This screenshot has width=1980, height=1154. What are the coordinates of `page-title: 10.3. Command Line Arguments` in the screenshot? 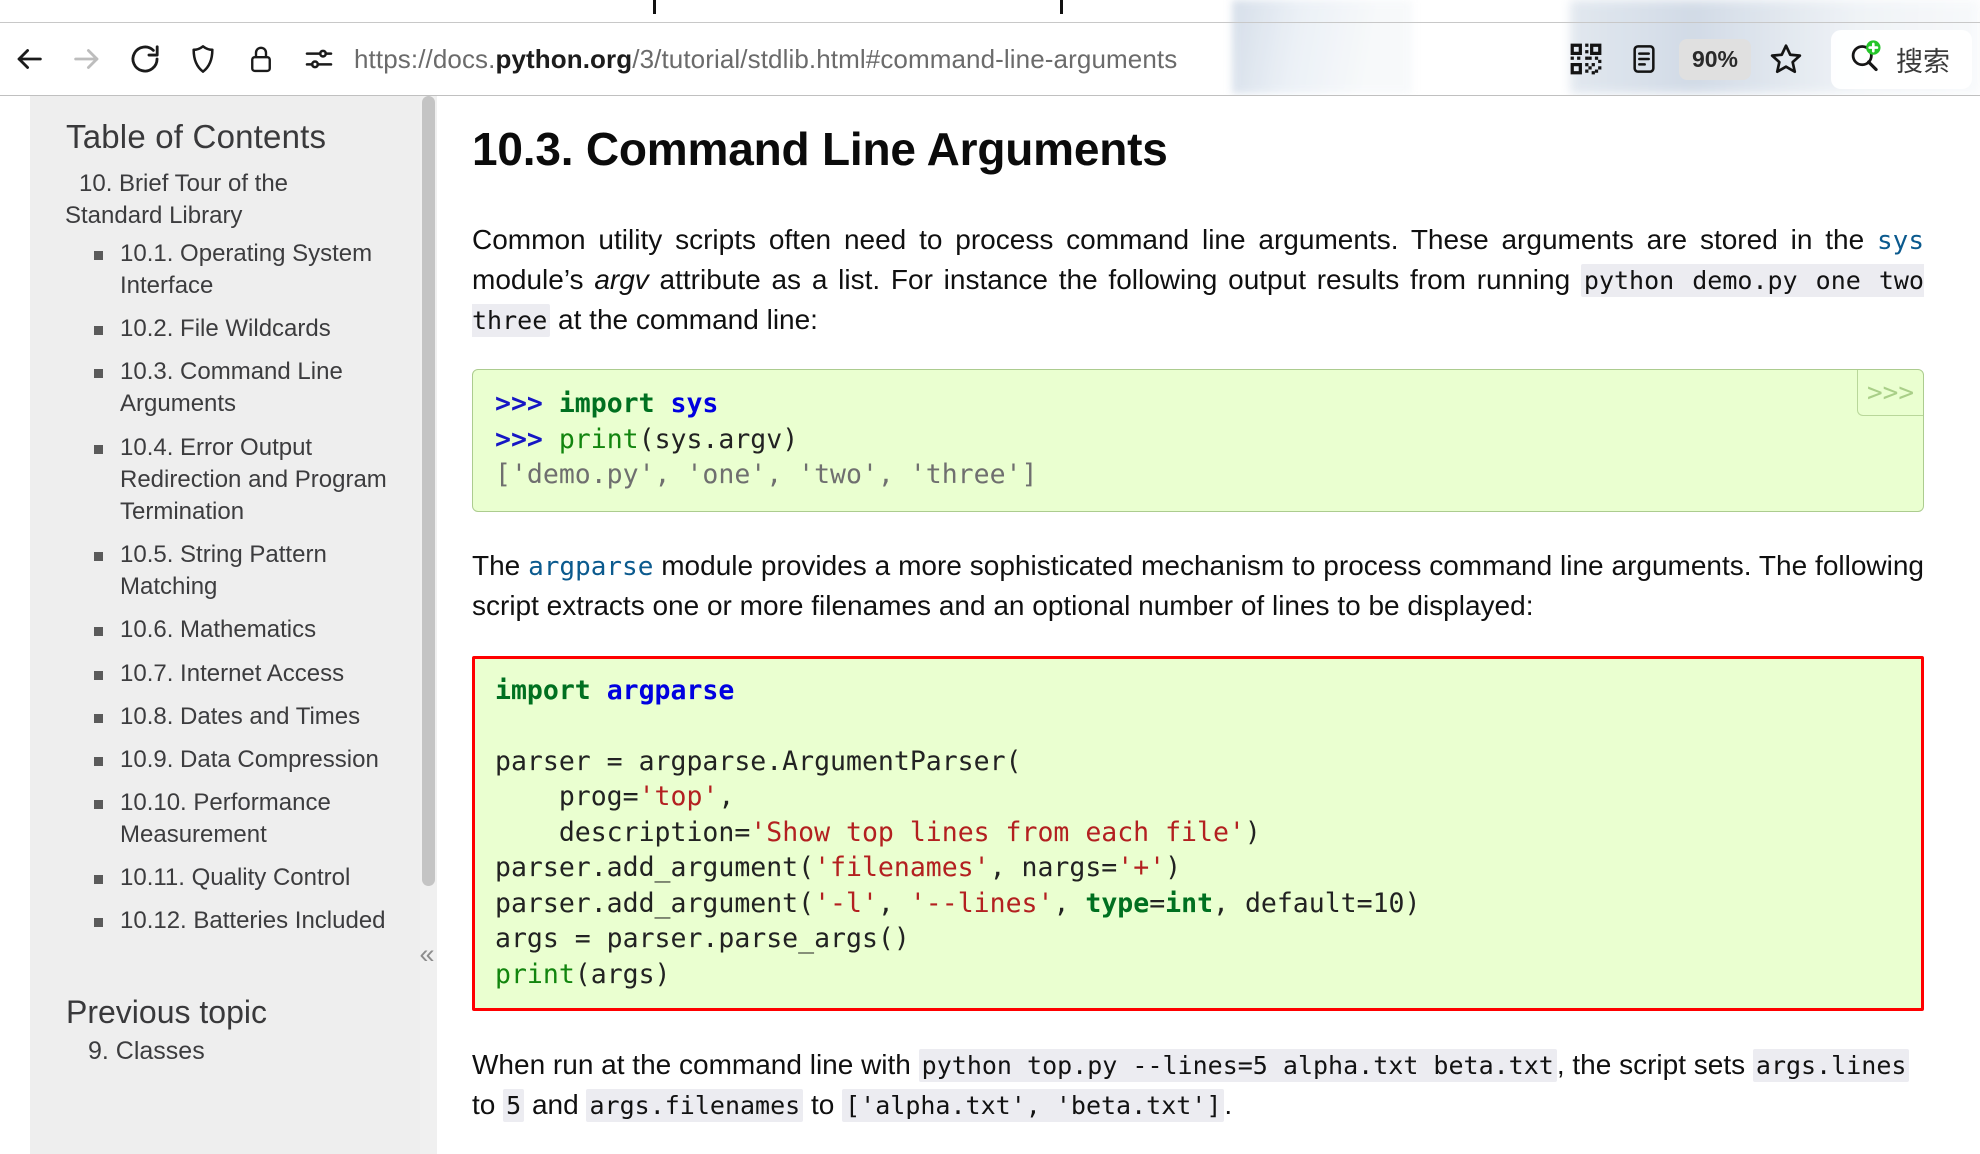 It's located at (820, 149).